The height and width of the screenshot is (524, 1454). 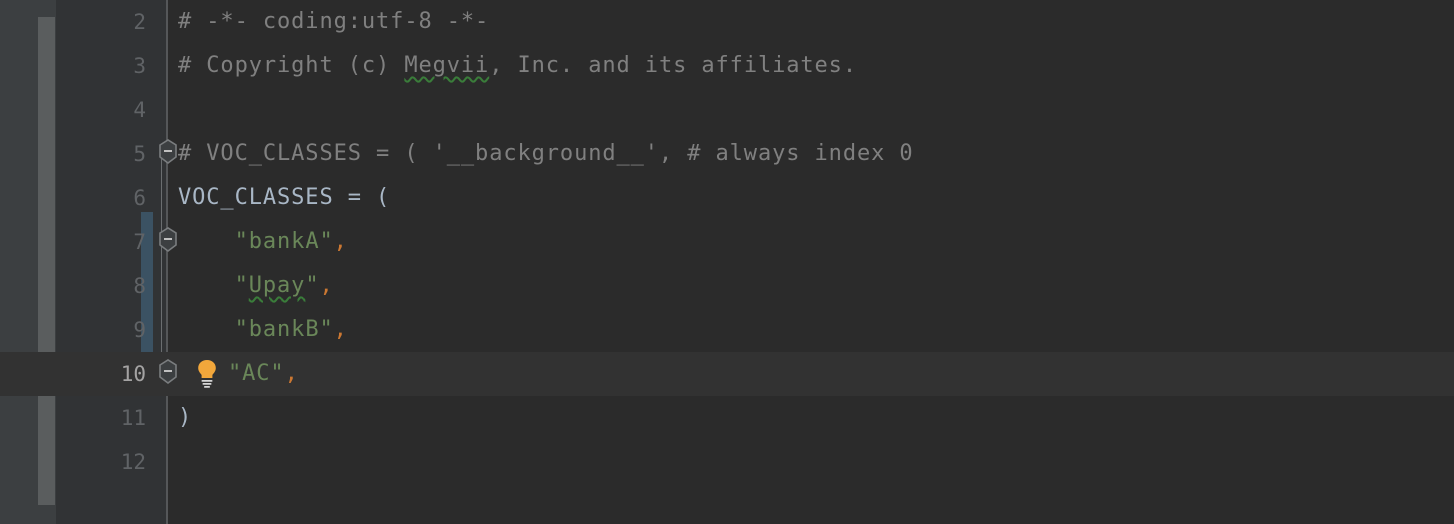 What do you see at coordinates (207, 373) in the screenshot?
I see `intention-bulb-icon` at bounding box center [207, 373].